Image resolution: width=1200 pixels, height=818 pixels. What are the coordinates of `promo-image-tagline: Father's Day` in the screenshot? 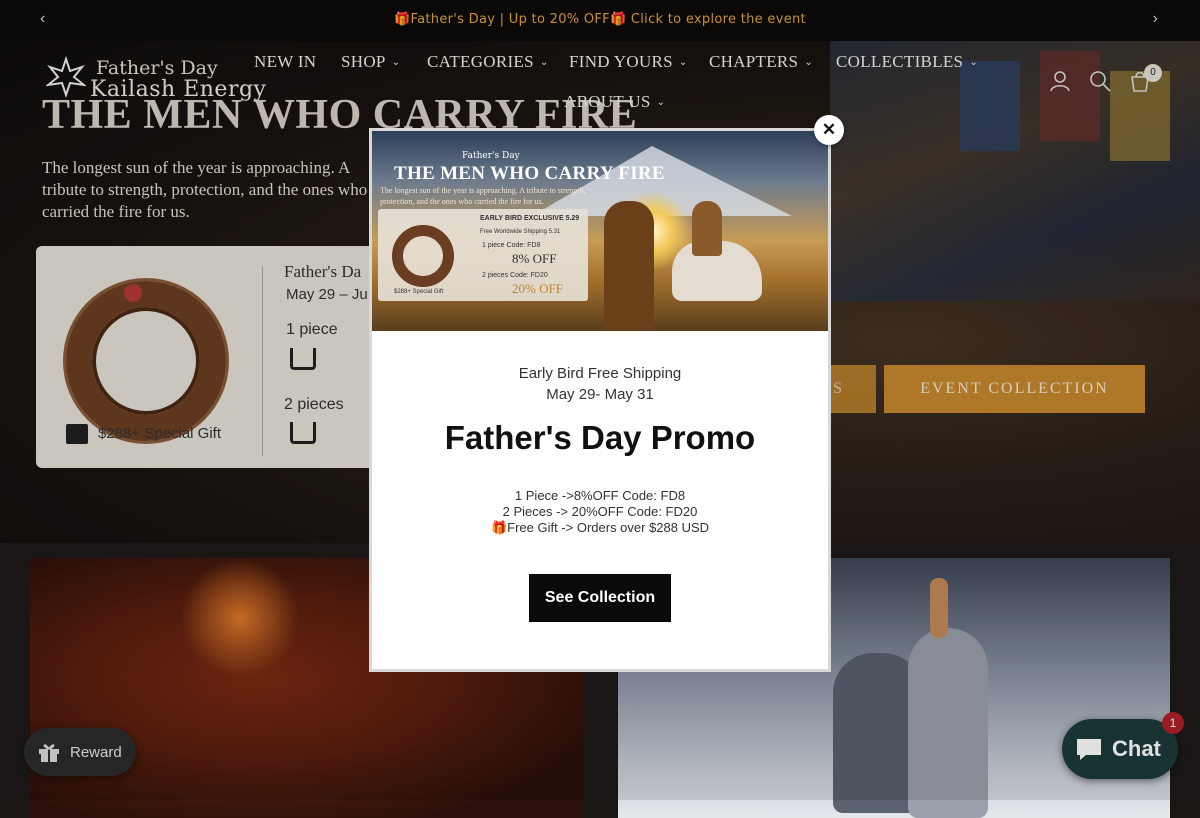 It's located at (491, 156).